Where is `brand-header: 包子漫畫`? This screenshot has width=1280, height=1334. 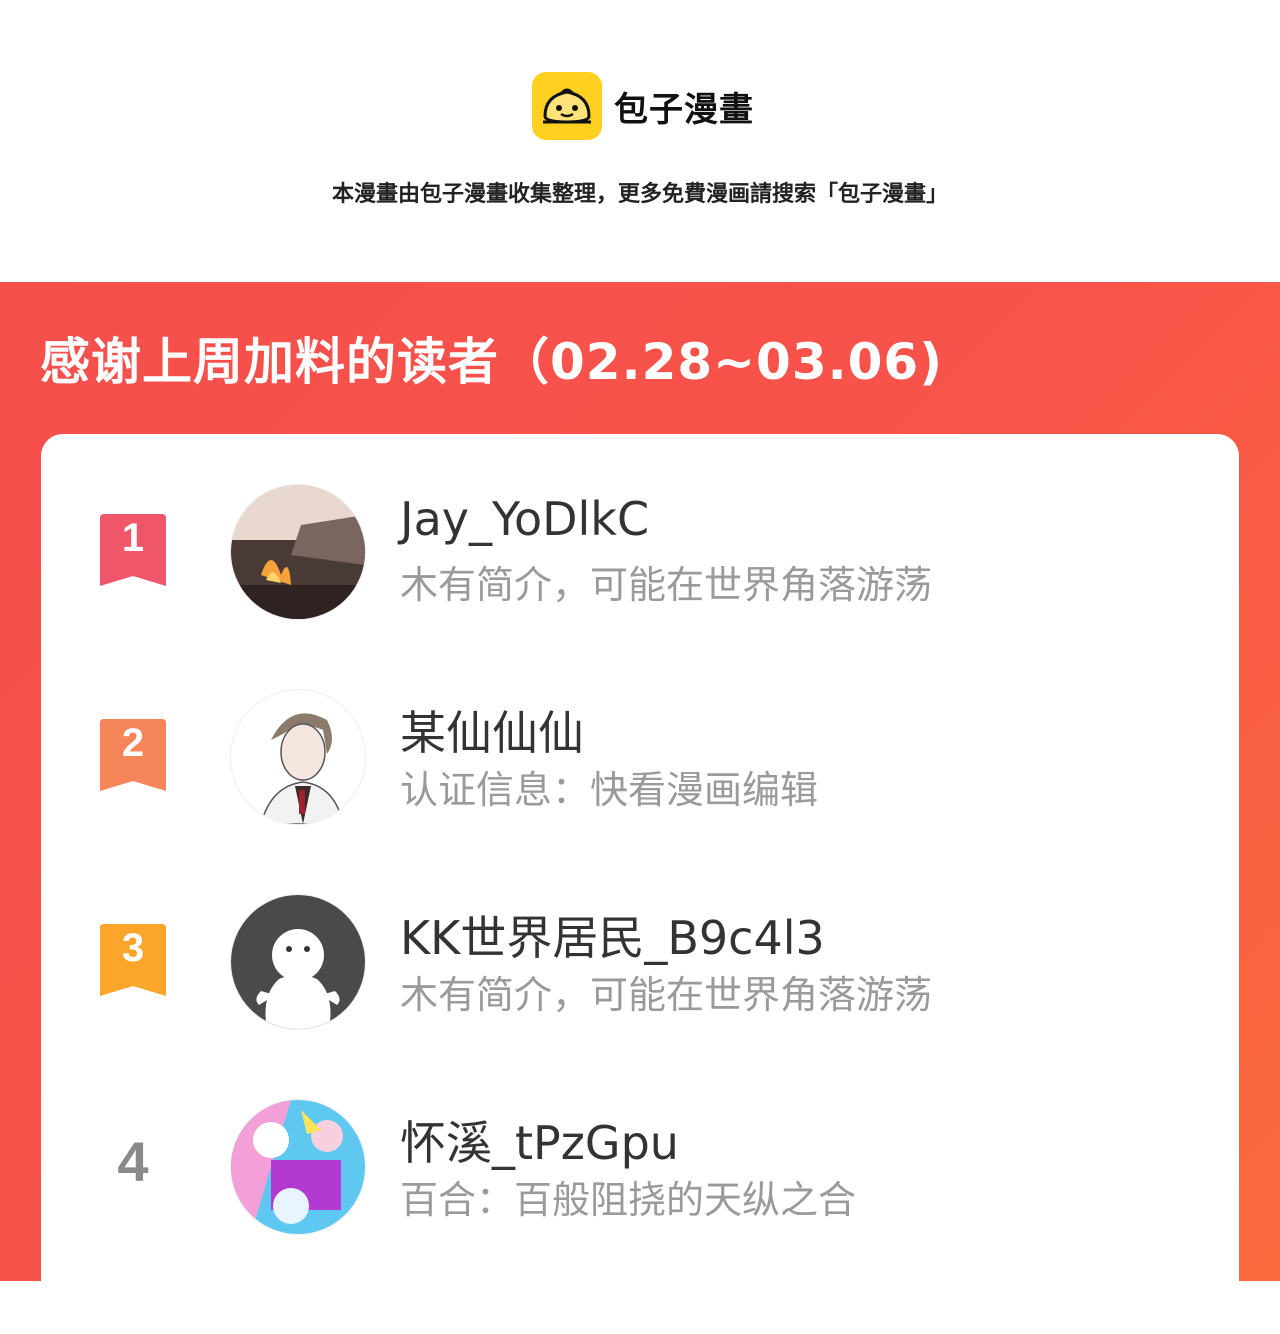 brand-header: 包子漫畫 is located at coordinates (643, 106).